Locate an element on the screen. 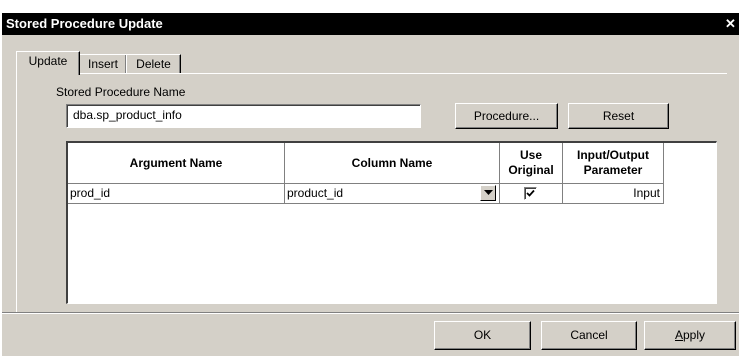 This screenshot has width=739, height=356. stored-procedure-name-input: dba.sp_product_info is located at coordinates (243, 116).